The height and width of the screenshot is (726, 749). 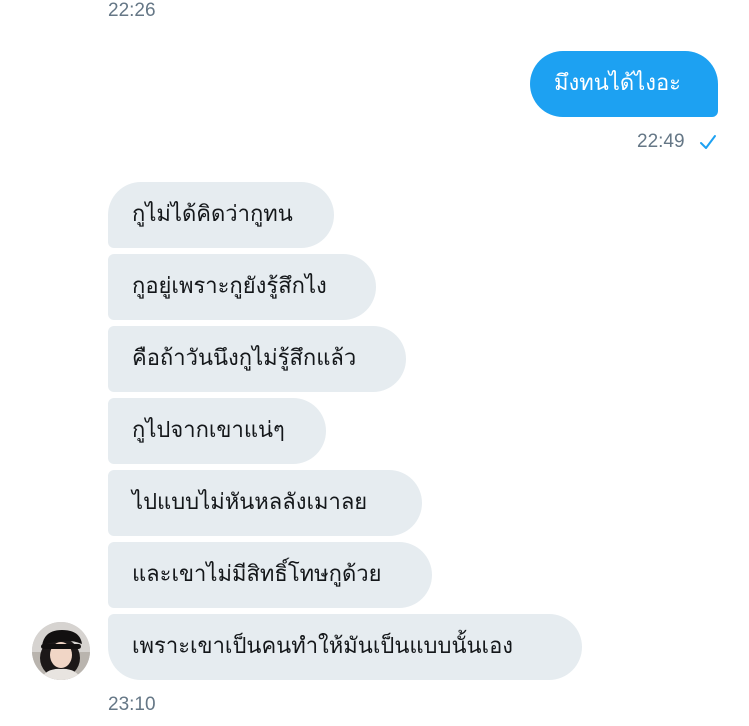 I want to click on message-timestamp-top: 22:26, so click(x=132, y=10).